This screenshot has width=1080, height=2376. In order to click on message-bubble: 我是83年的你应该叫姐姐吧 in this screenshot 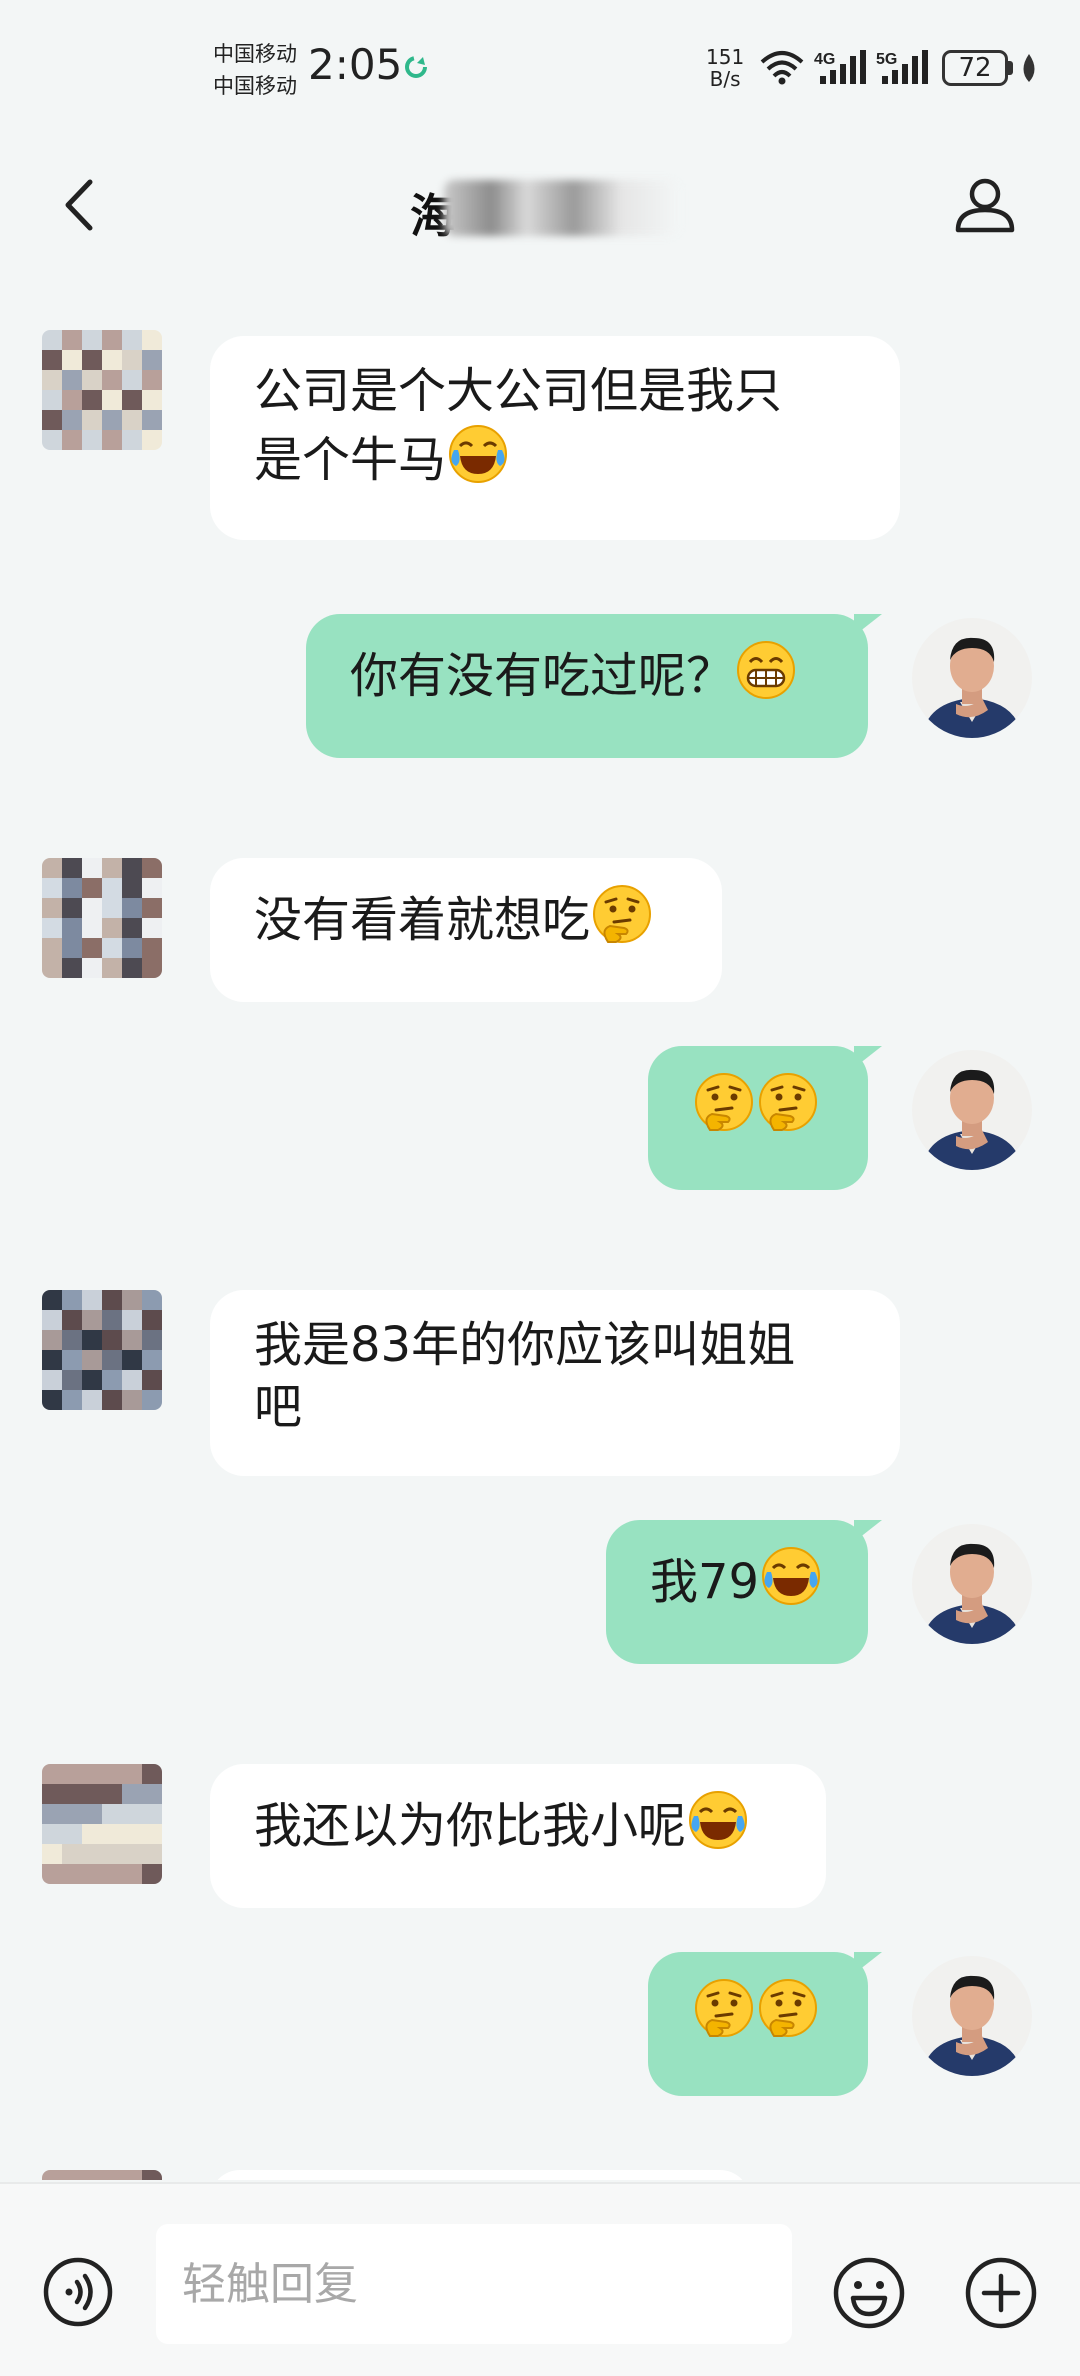, I will do `click(555, 1383)`.